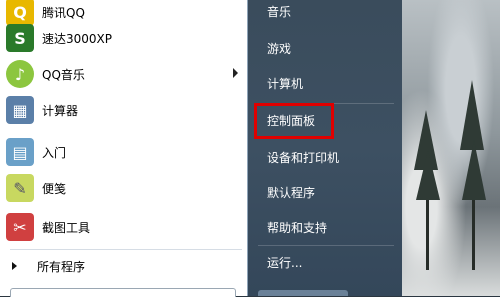  What do you see at coordinates (124, 227) in the screenshot?
I see `program-item-snipping-tool: ✂ 截图工具` at bounding box center [124, 227].